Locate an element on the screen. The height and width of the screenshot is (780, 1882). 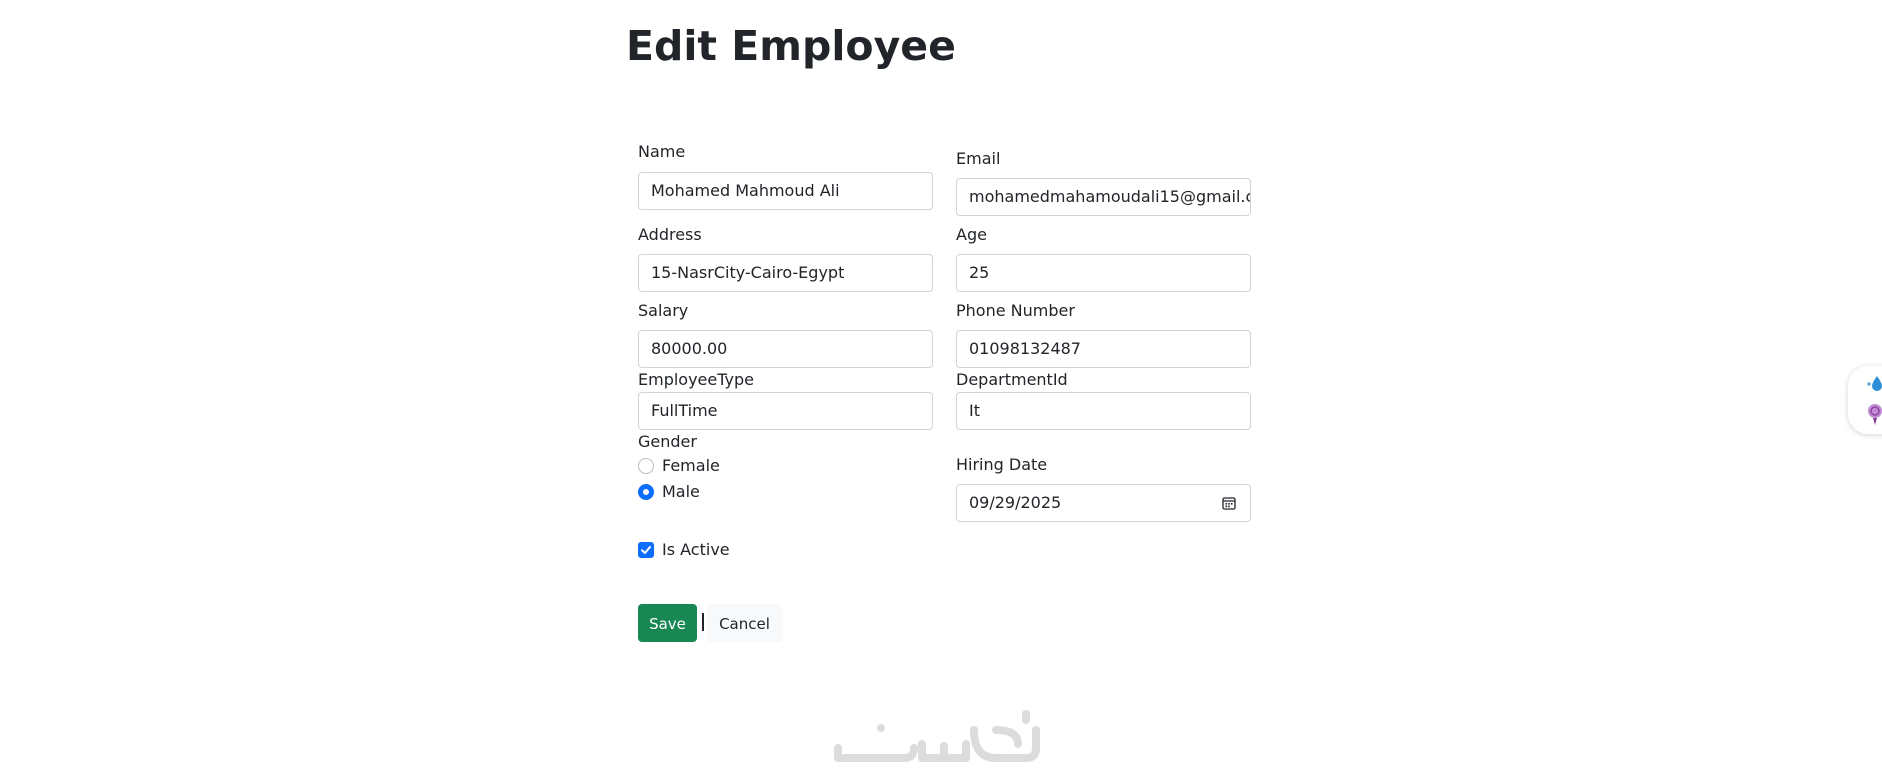
cancel-button: Cancel is located at coordinates (744, 623).